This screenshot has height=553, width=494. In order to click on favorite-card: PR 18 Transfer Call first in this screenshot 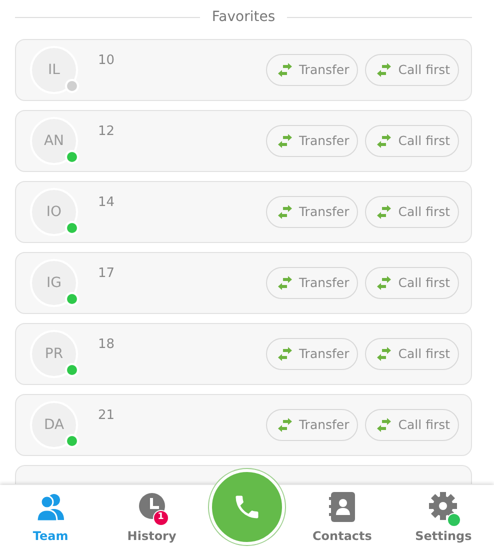, I will do `click(243, 354)`.